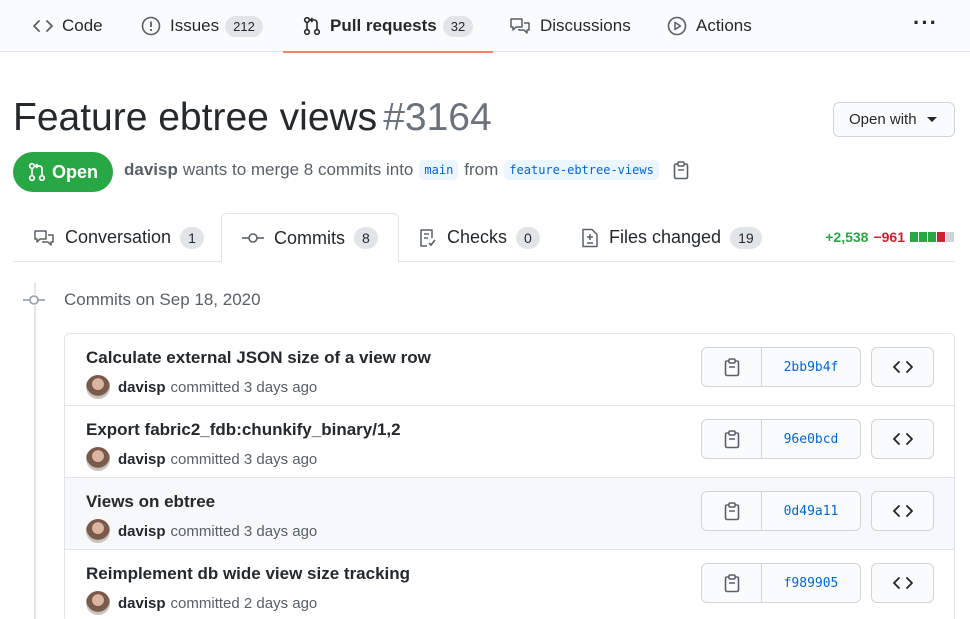 This screenshot has height=619, width=970. I want to click on play-icon, so click(681, 26).